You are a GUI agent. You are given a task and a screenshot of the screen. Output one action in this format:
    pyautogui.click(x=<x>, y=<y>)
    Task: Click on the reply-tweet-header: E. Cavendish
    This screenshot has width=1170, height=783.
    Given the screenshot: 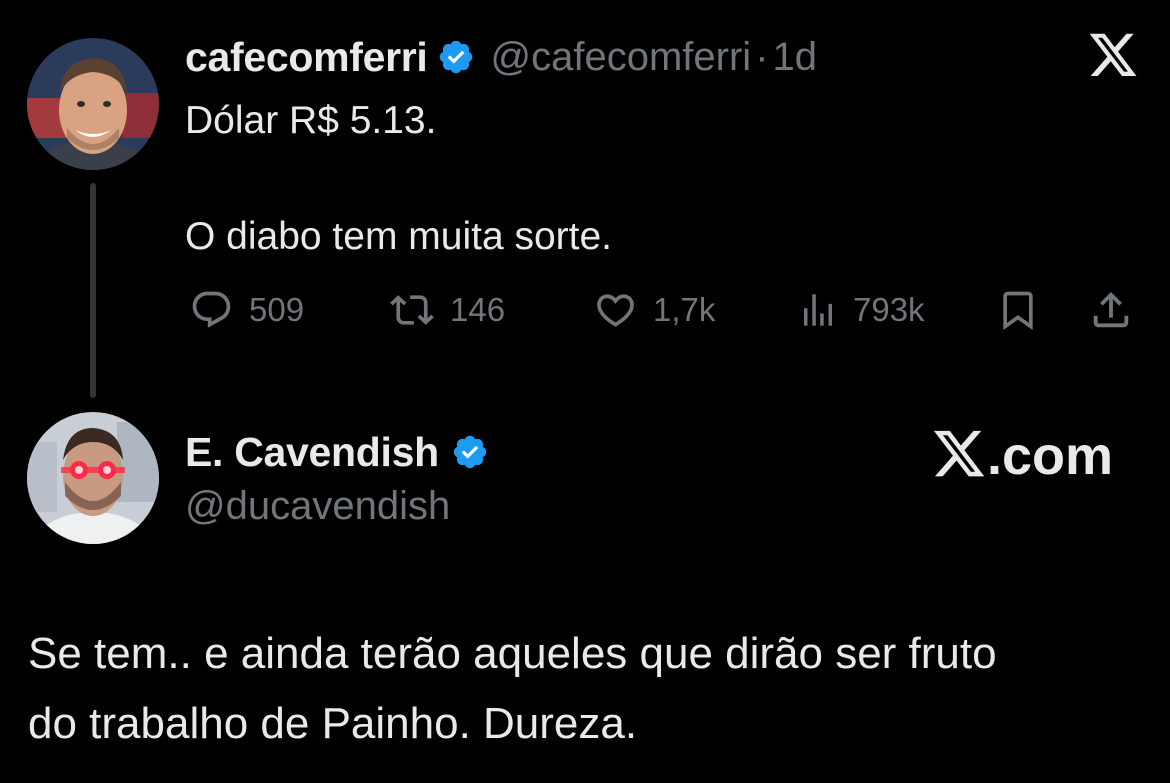 What is the action you would take?
    pyautogui.click(x=337, y=452)
    